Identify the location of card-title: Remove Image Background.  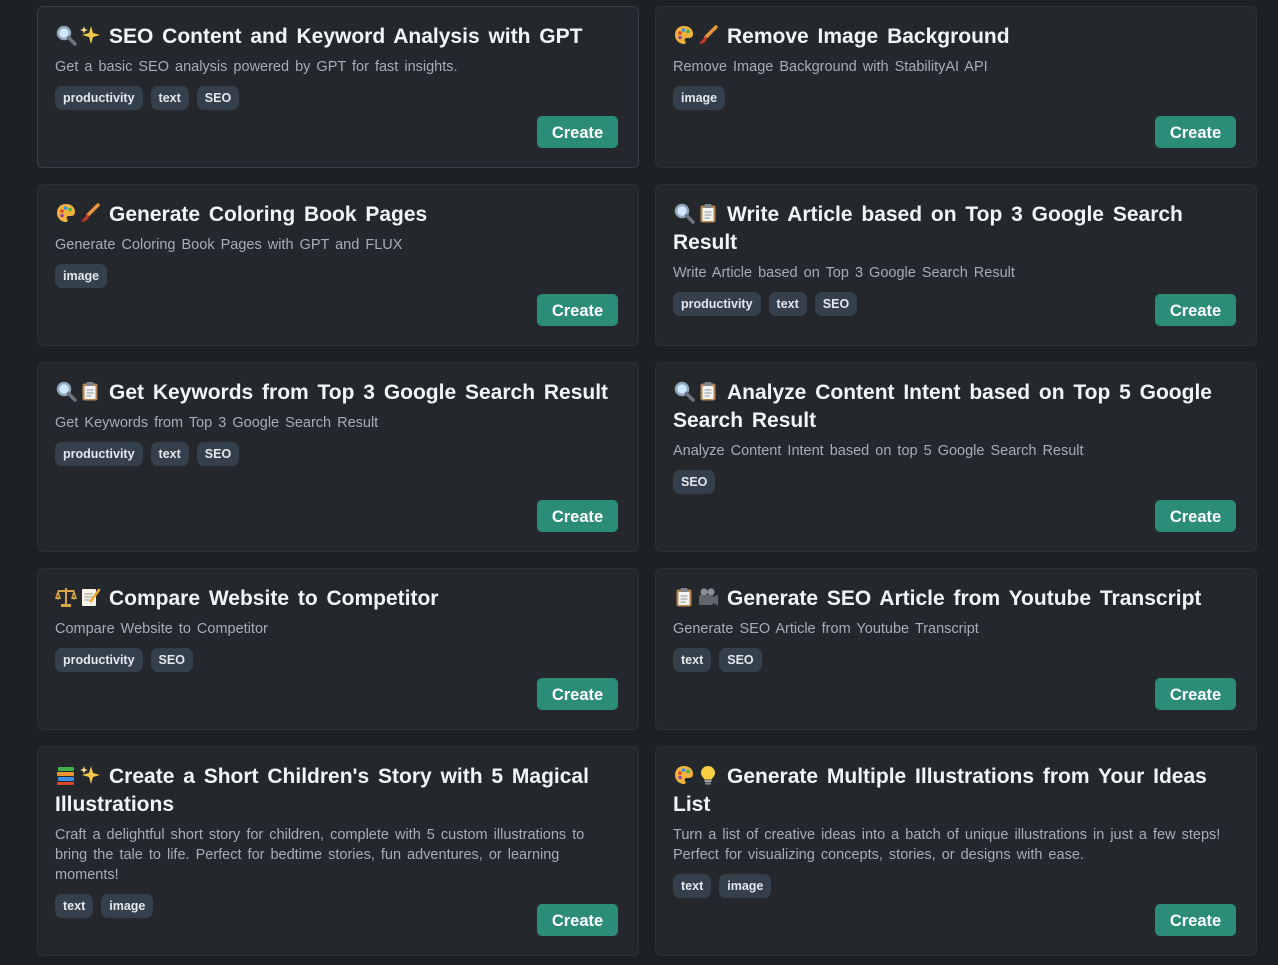
(956, 37).